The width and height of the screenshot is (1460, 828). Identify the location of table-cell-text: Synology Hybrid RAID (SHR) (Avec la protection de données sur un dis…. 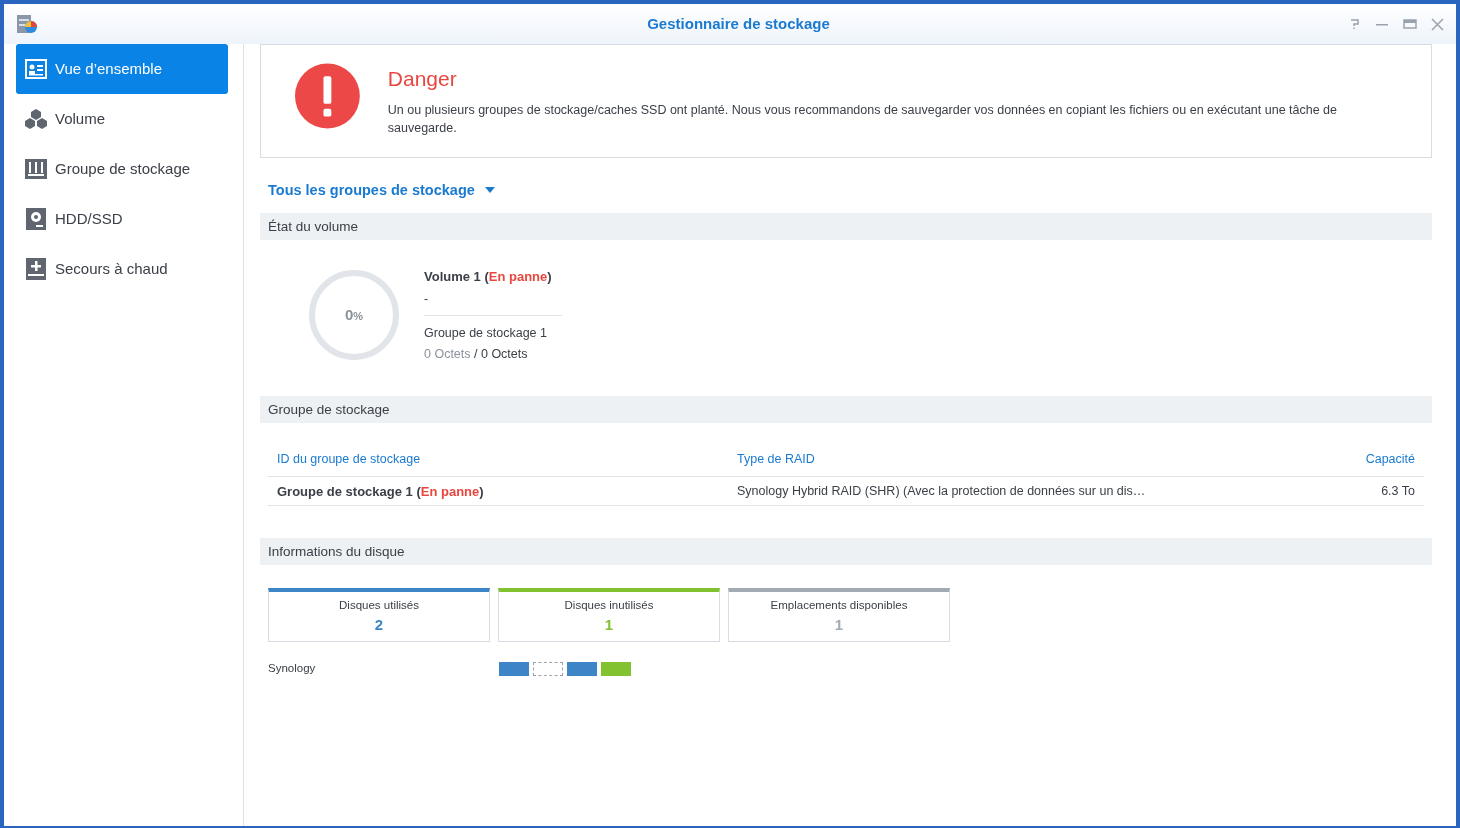
(942, 491).